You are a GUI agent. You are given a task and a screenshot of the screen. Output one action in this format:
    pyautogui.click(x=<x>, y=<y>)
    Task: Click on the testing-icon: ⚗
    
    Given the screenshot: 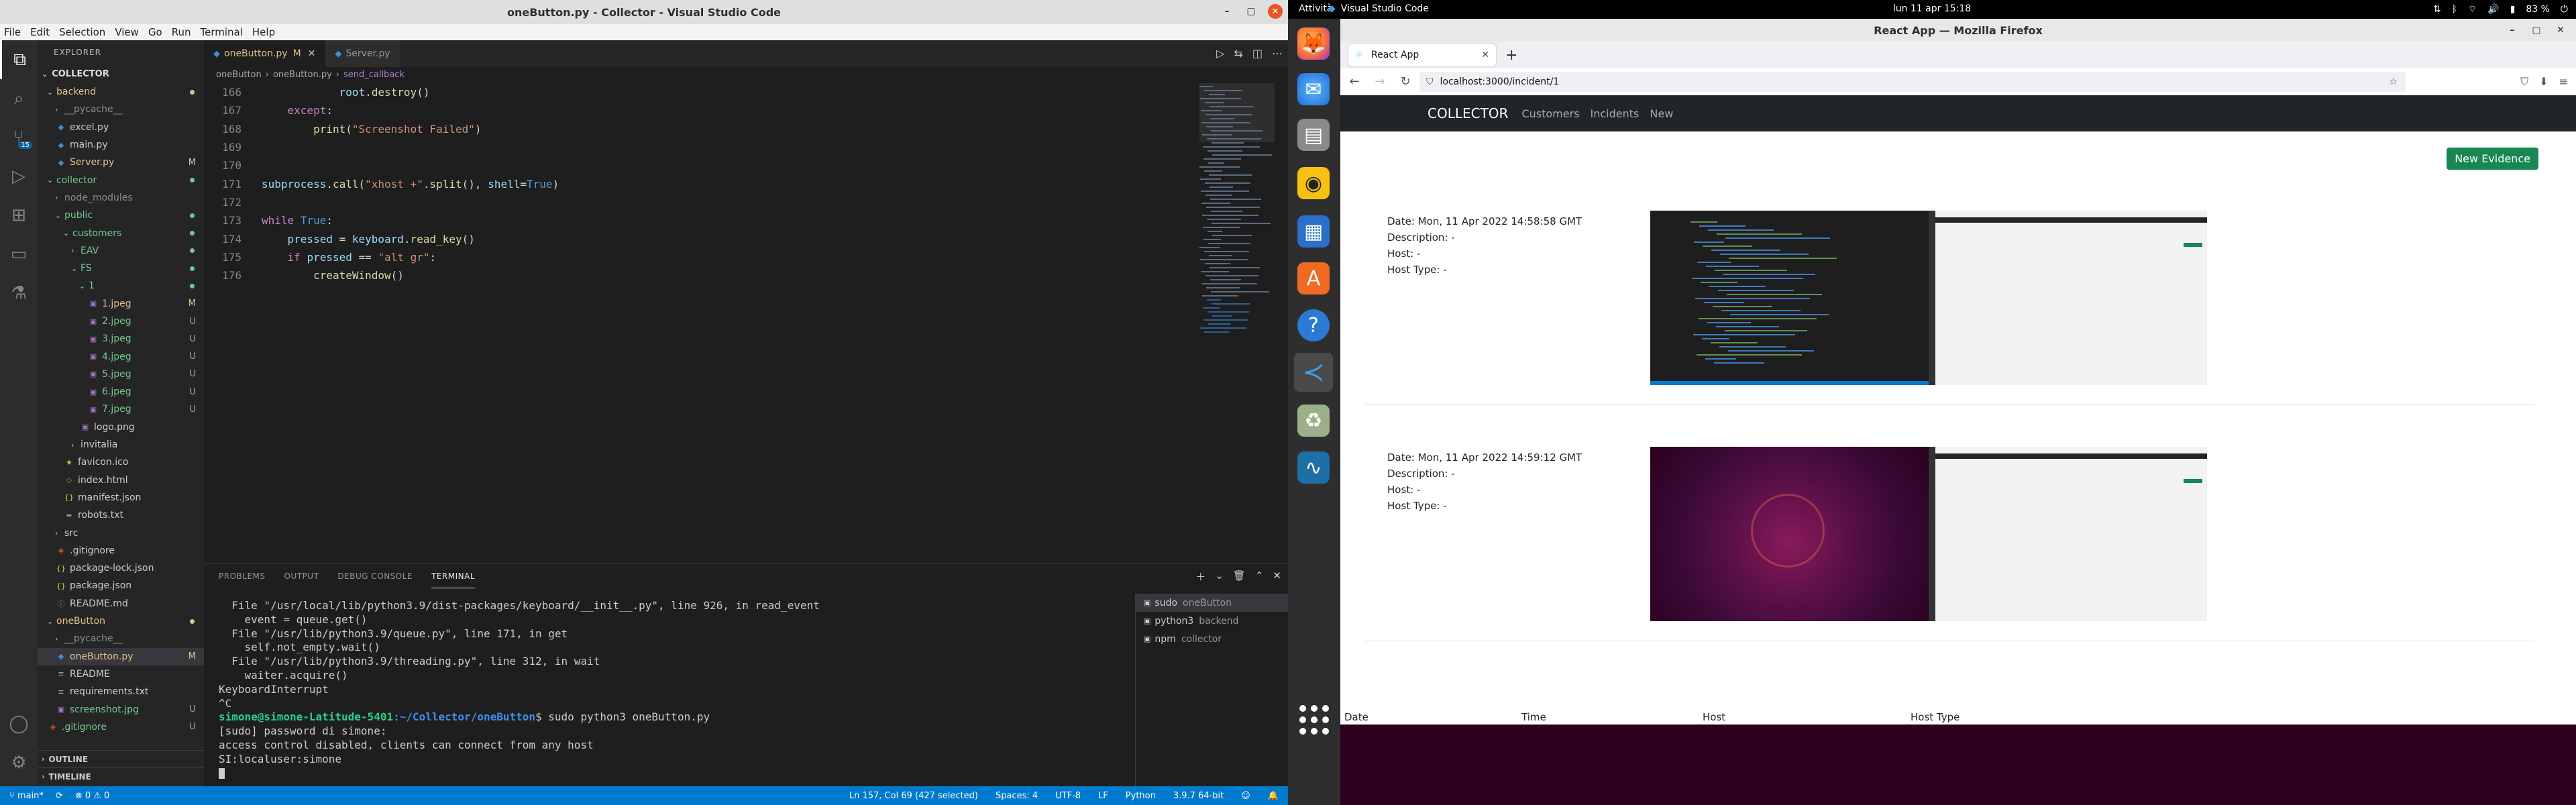 What is the action you would take?
    pyautogui.click(x=19, y=293)
    